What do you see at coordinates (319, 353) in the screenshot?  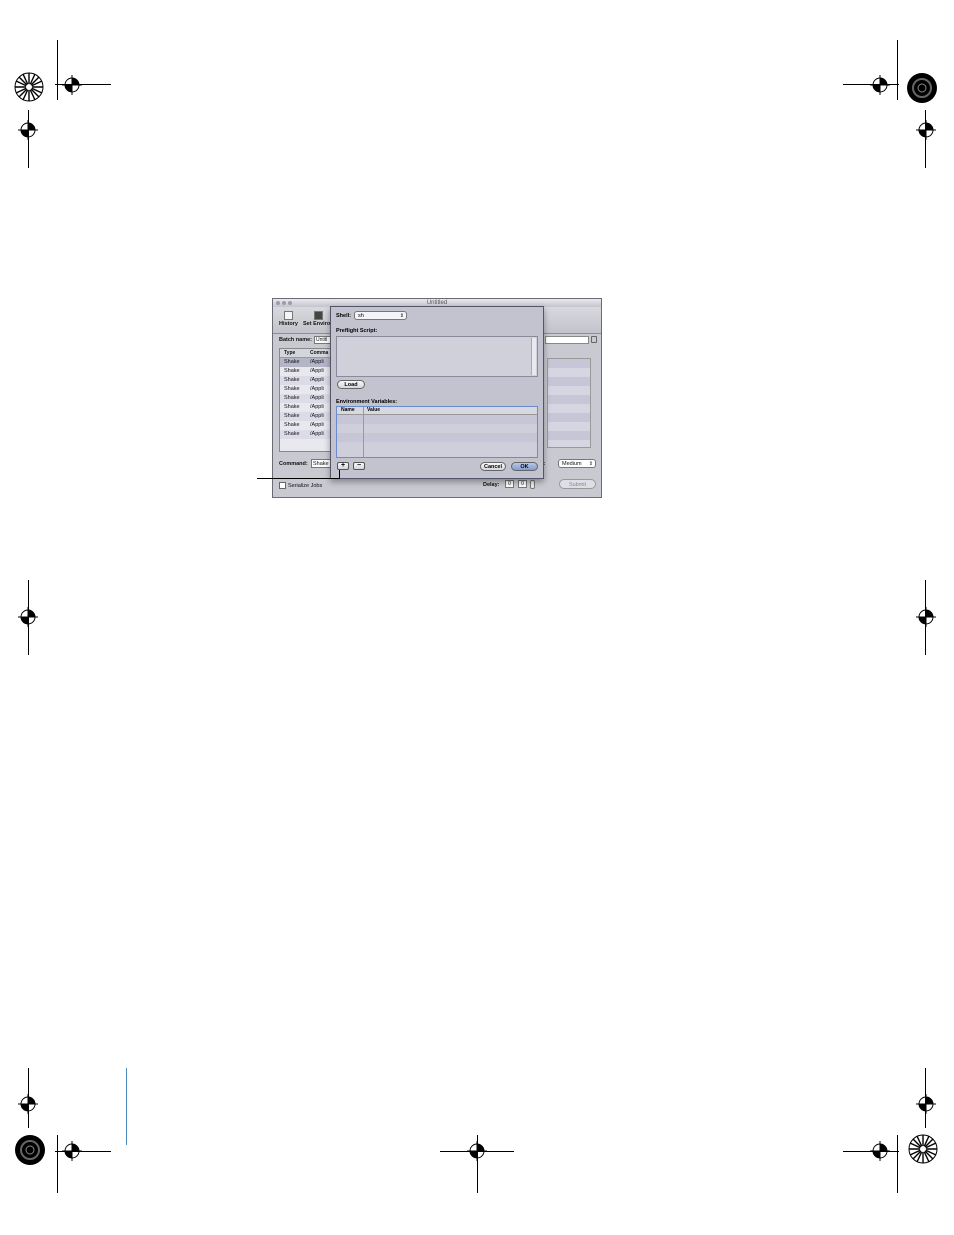 I see `column-command: Comma` at bounding box center [319, 353].